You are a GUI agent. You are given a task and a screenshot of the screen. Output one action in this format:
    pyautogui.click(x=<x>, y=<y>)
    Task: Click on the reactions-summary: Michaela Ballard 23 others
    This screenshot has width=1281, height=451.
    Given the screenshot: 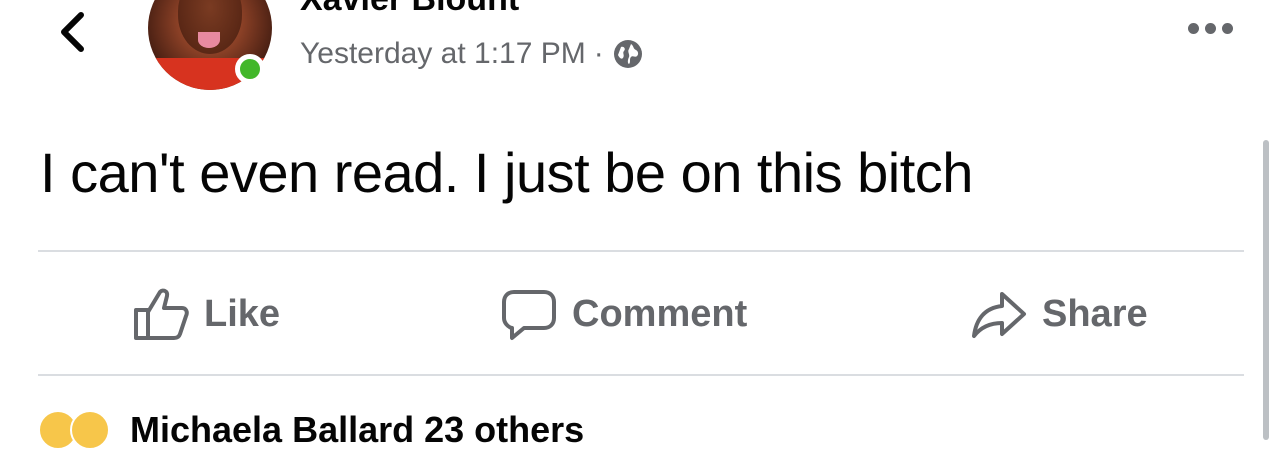 What is the action you would take?
    pyautogui.click(x=311, y=429)
    